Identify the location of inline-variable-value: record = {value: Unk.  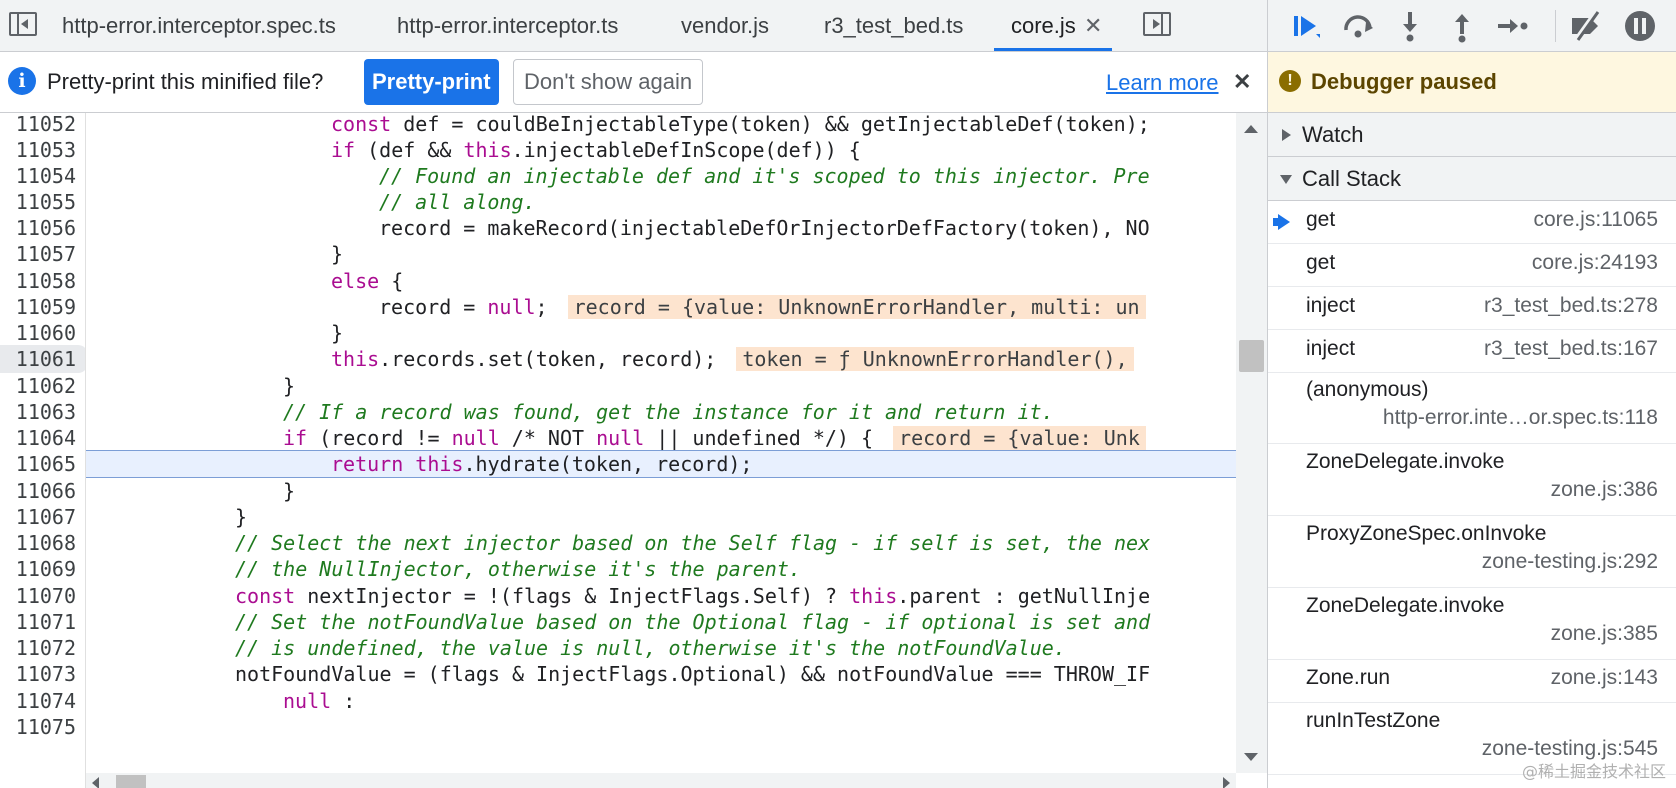
(1019, 438).